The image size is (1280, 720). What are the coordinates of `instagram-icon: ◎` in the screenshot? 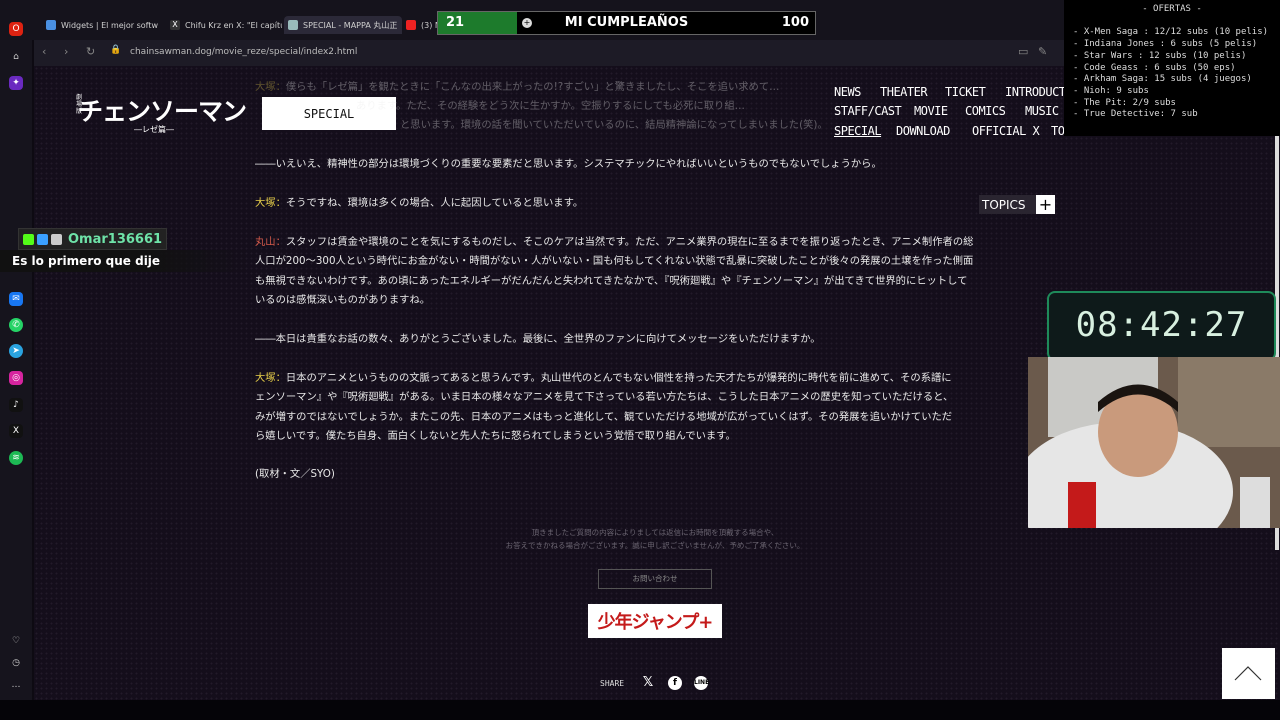 It's located at (16, 378).